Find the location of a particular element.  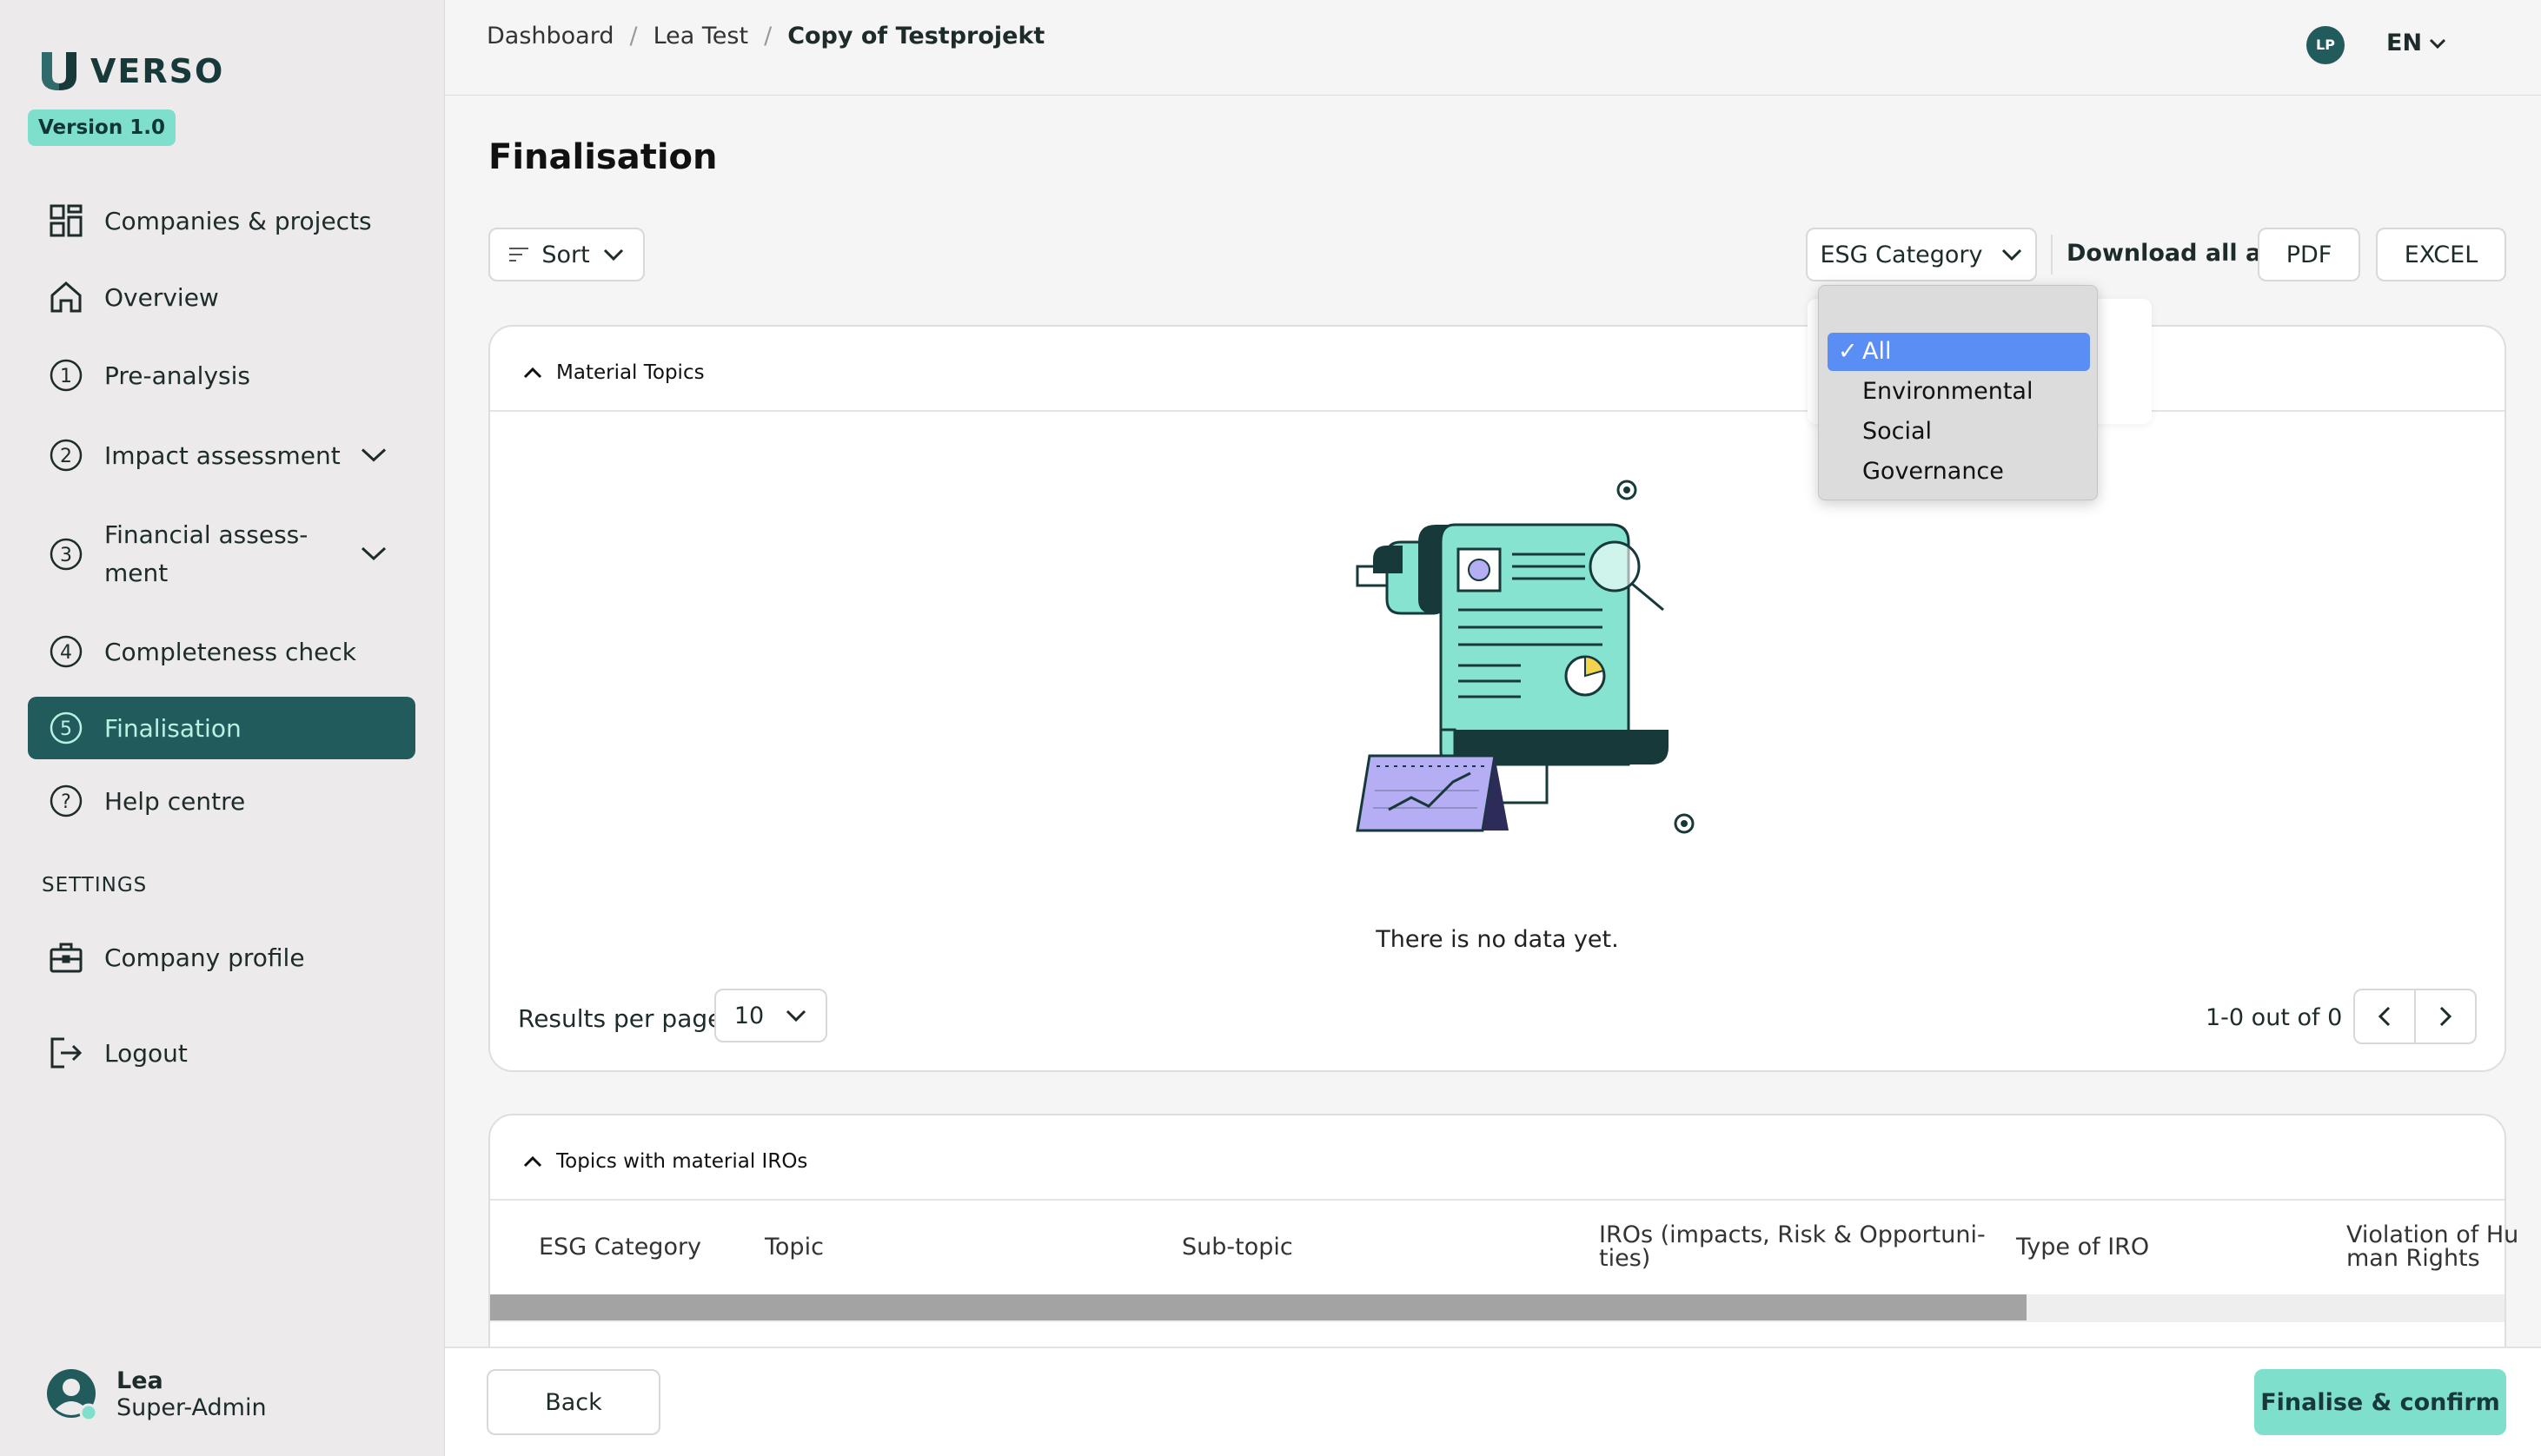

sidebar-item-financial-assessment: 3 Financial assess- ment is located at coordinates (221, 554).